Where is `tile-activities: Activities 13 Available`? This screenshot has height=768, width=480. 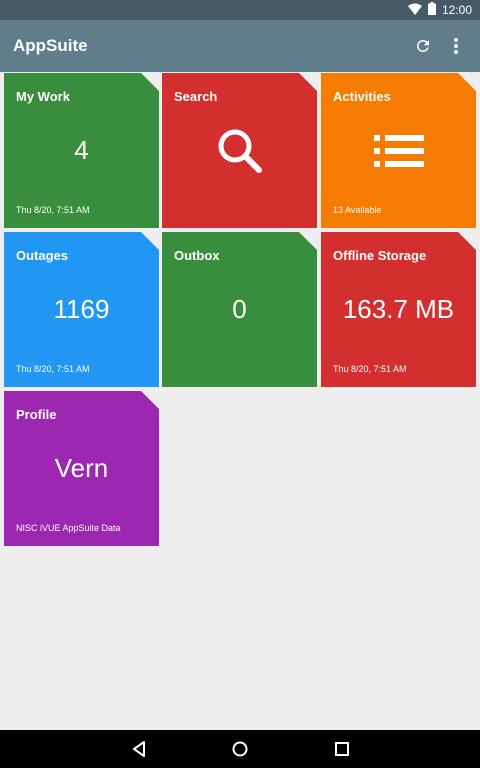 tile-activities: Activities 13 Available is located at coordinates (398, 150).